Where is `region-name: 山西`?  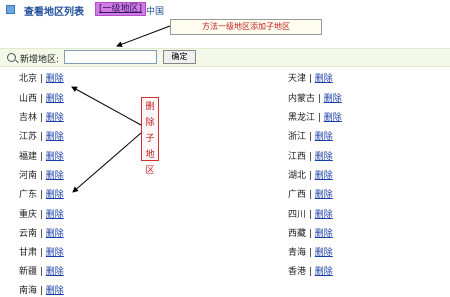 region-name: 山西 is located at coordinates (28, 99).